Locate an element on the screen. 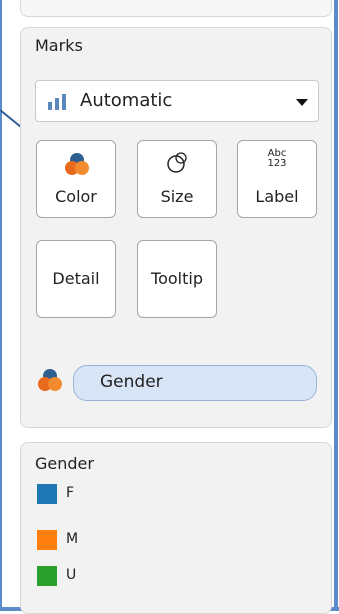  legend-label-u: U is located at coordinates (71, 575).